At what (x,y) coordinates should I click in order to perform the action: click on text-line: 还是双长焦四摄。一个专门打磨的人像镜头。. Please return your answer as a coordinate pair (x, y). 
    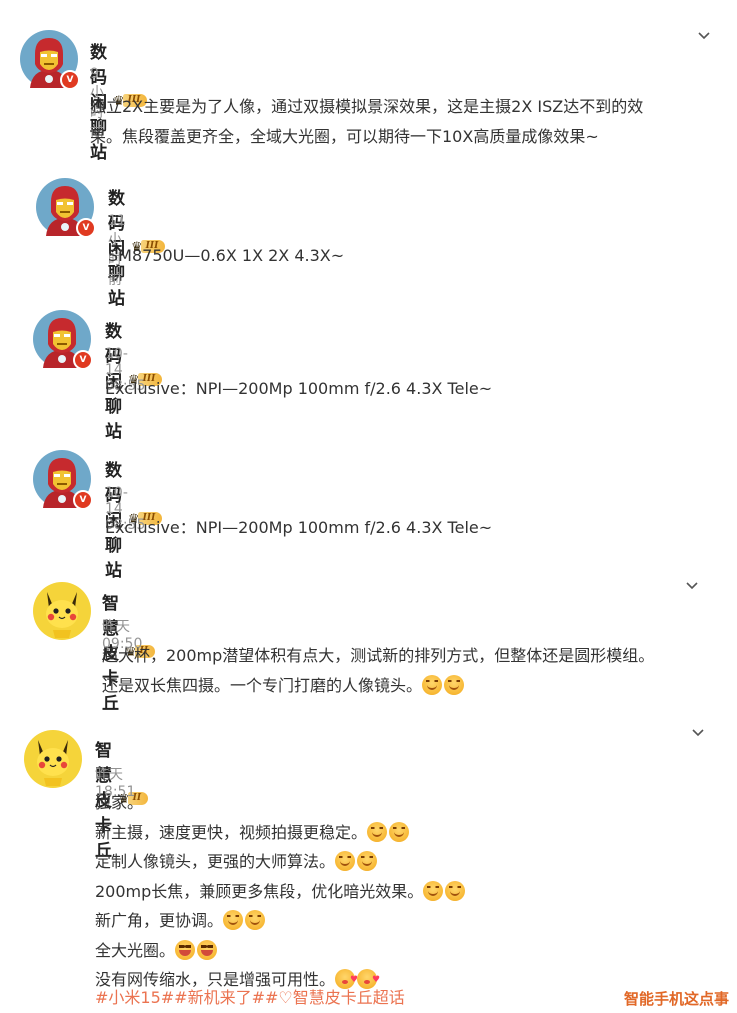
    Looking at the image, I should click on (378, 686).